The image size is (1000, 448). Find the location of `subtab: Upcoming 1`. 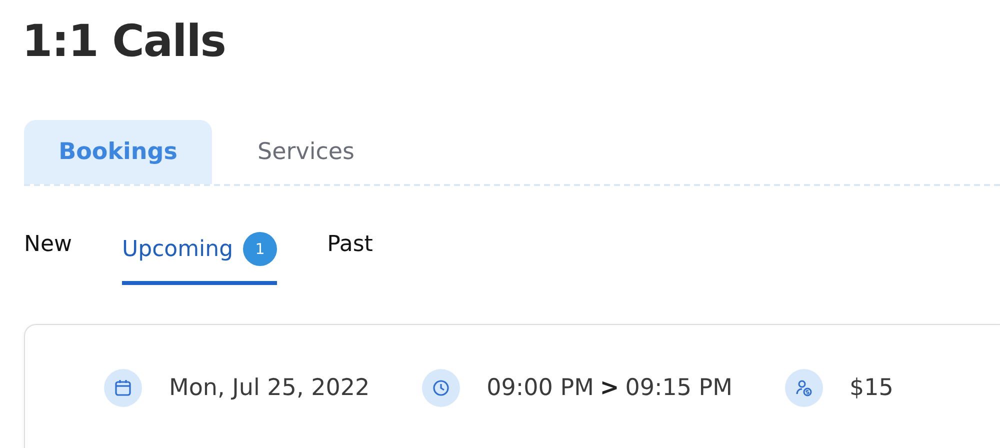

subtab: Upcoming 1 is located at coordinates (200, 258).